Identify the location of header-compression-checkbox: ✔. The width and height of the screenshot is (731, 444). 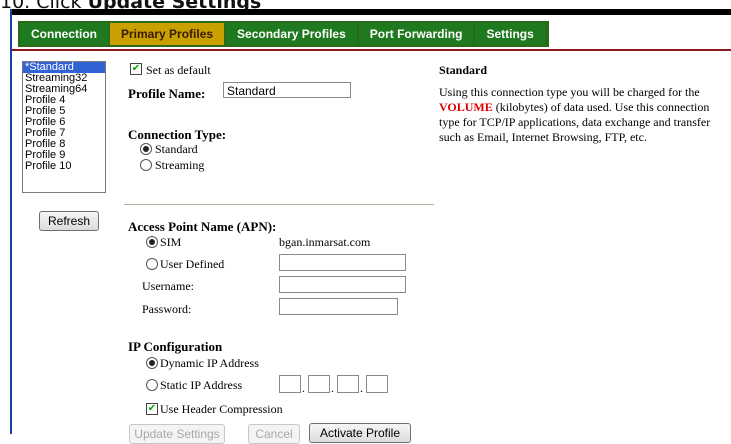
(152, 409).